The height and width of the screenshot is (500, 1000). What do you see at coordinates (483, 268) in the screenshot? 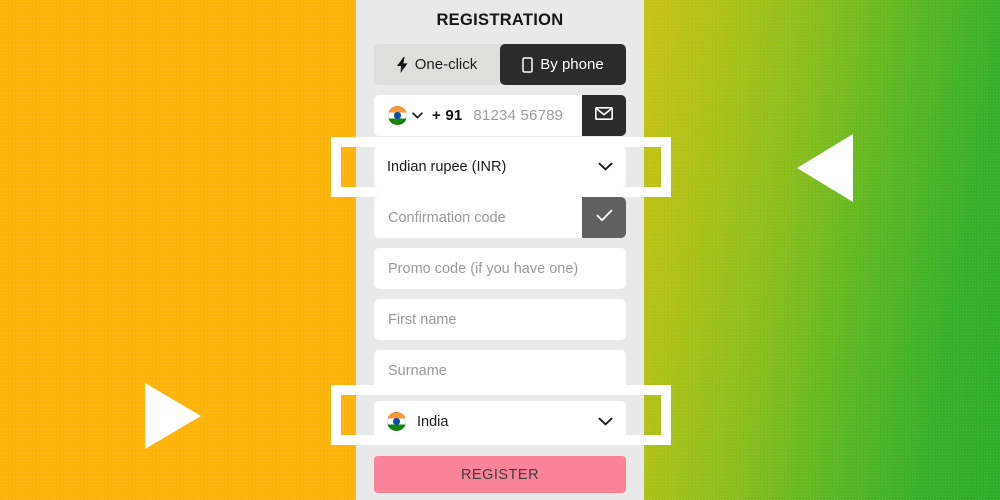
I see `promo-code-placeholder: Promo code (if you have one)` at bounding box center [483, 268].